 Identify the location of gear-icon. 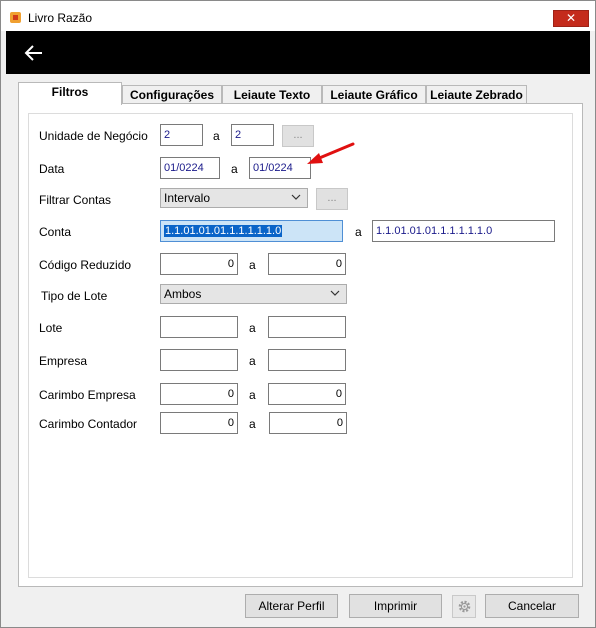
(464, 606).